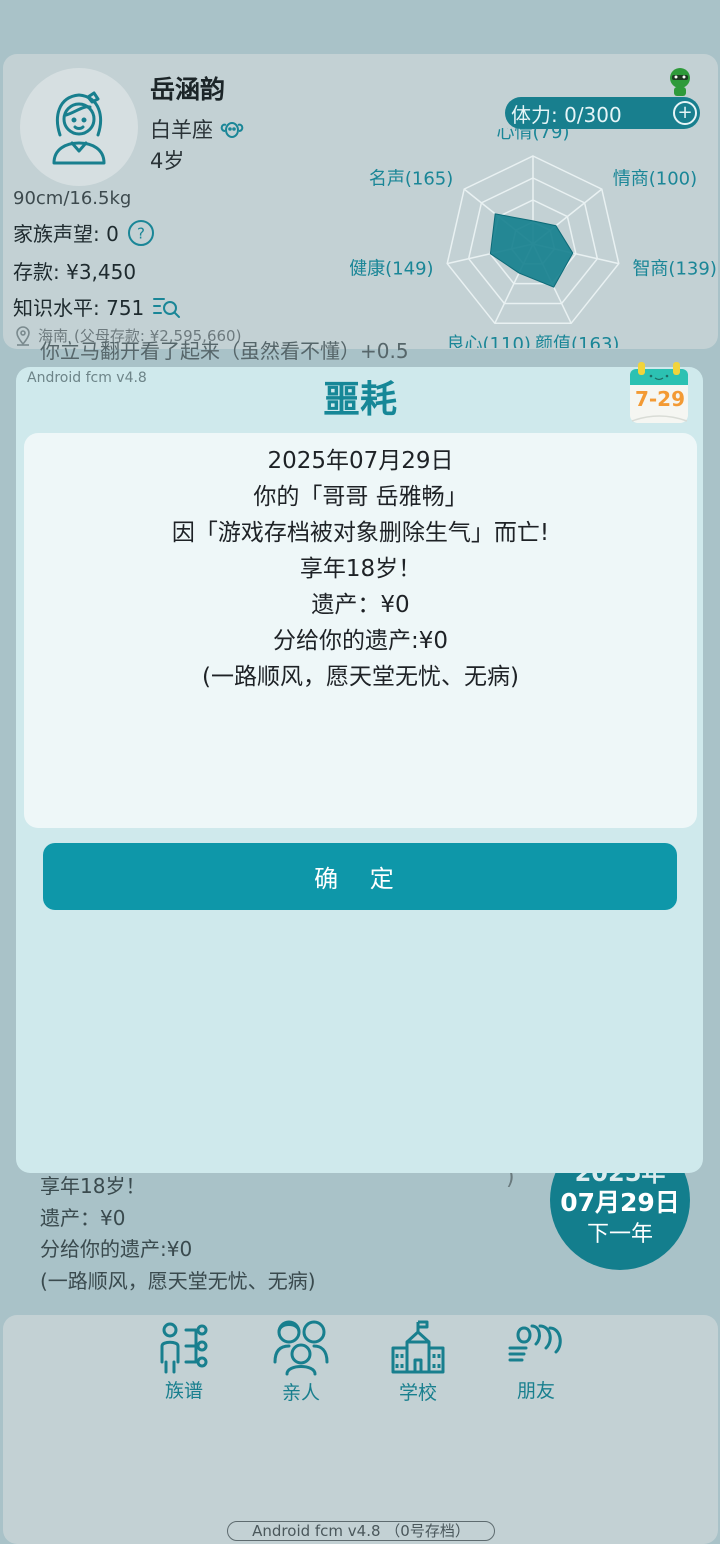  I want to click on date-day: 07月29日, so click(620, 1202).